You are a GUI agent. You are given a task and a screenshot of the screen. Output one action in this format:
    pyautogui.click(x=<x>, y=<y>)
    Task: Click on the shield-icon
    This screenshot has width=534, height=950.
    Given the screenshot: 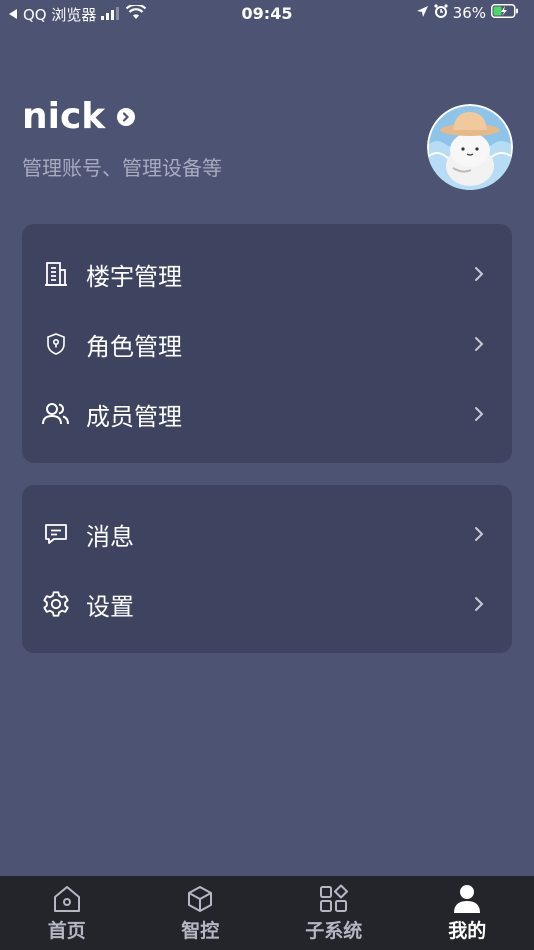 What is the action you would take?
    pyautogui.click(x=56, y=344)
    